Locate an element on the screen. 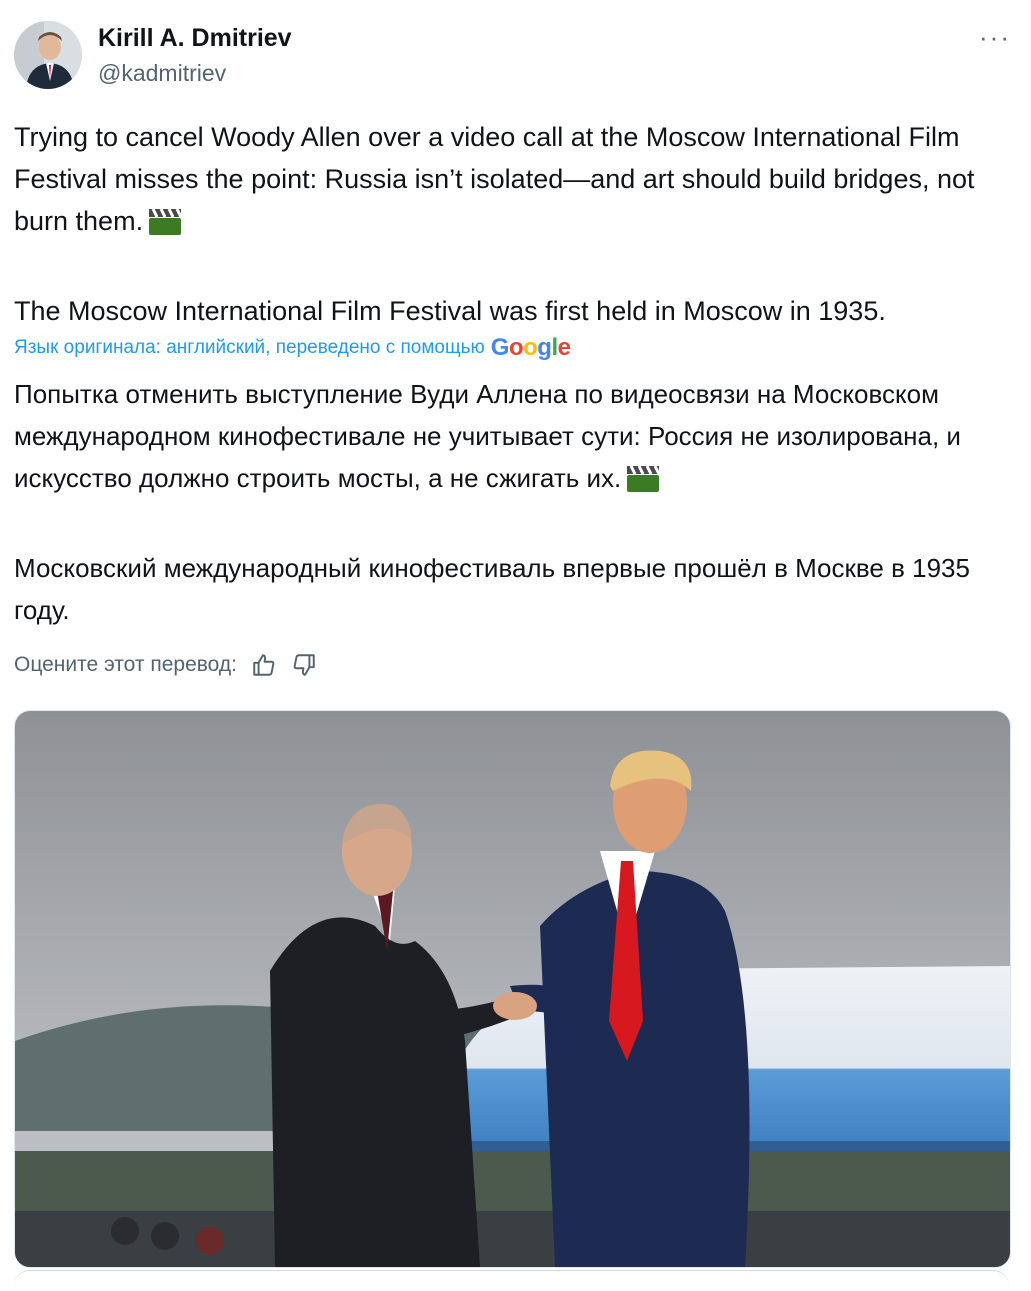  avatar-image is located at coordinates (48, 55).